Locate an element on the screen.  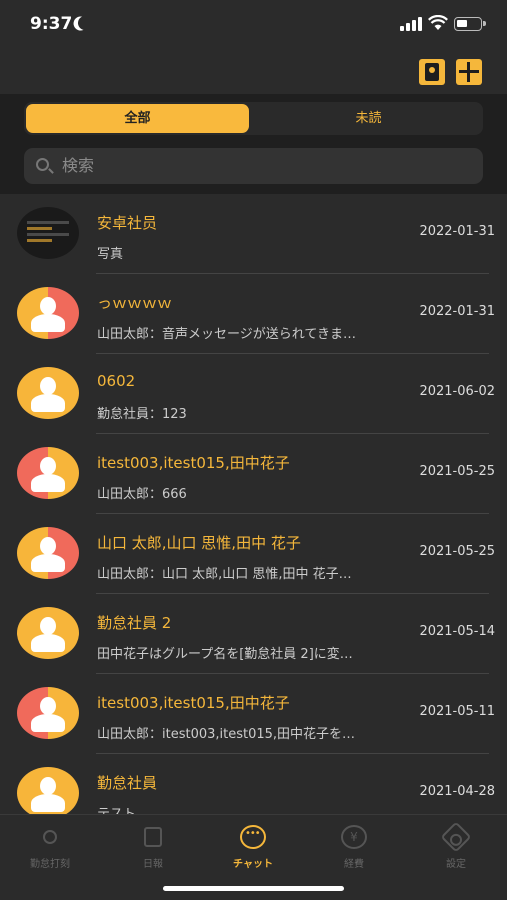
add-chat-button is located at coordinates (469, 72).